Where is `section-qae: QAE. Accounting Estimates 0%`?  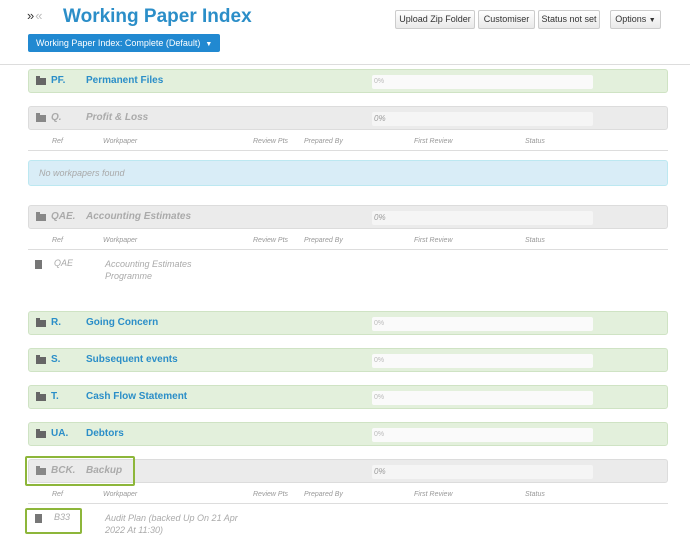
section-qae: QAE. Accounting Estimates 0% is located at coordinates (348, 217).